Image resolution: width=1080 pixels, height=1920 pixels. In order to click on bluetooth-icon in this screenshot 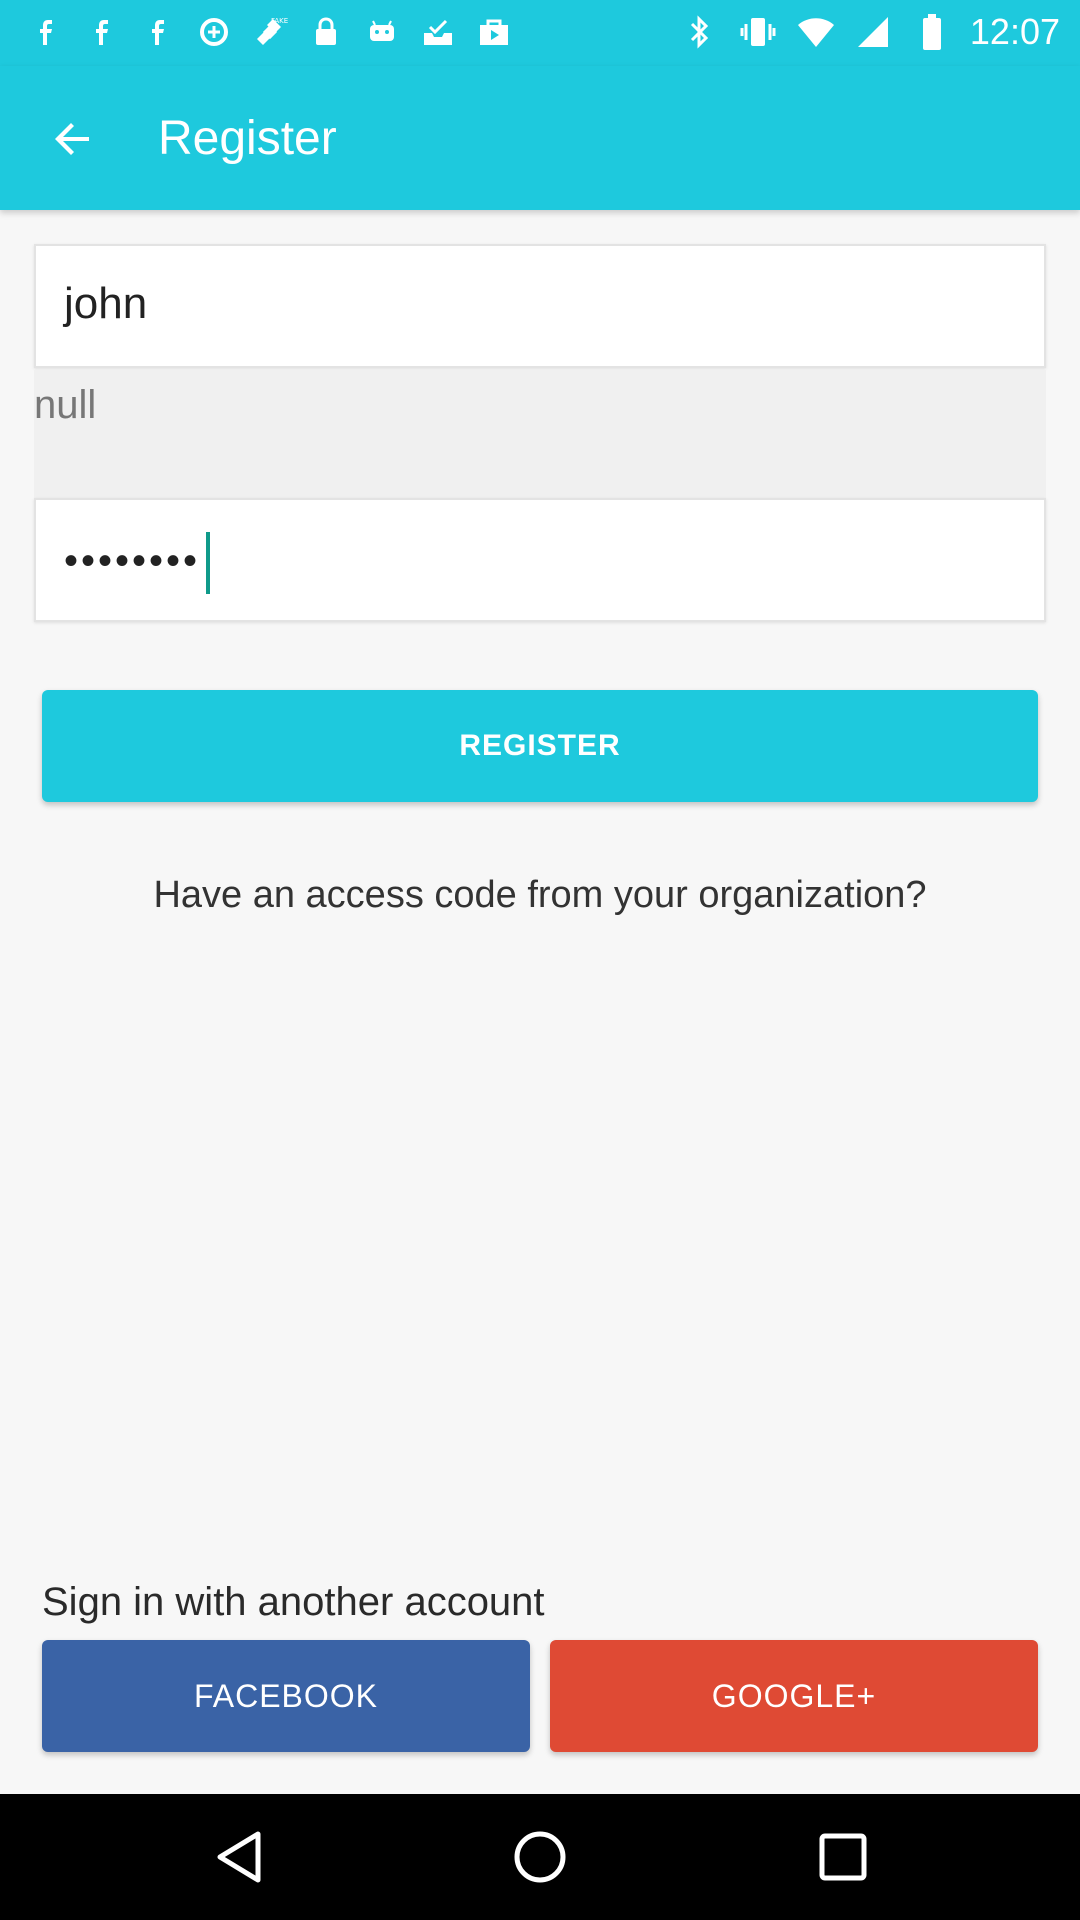, I will do `click(700, 32)`.